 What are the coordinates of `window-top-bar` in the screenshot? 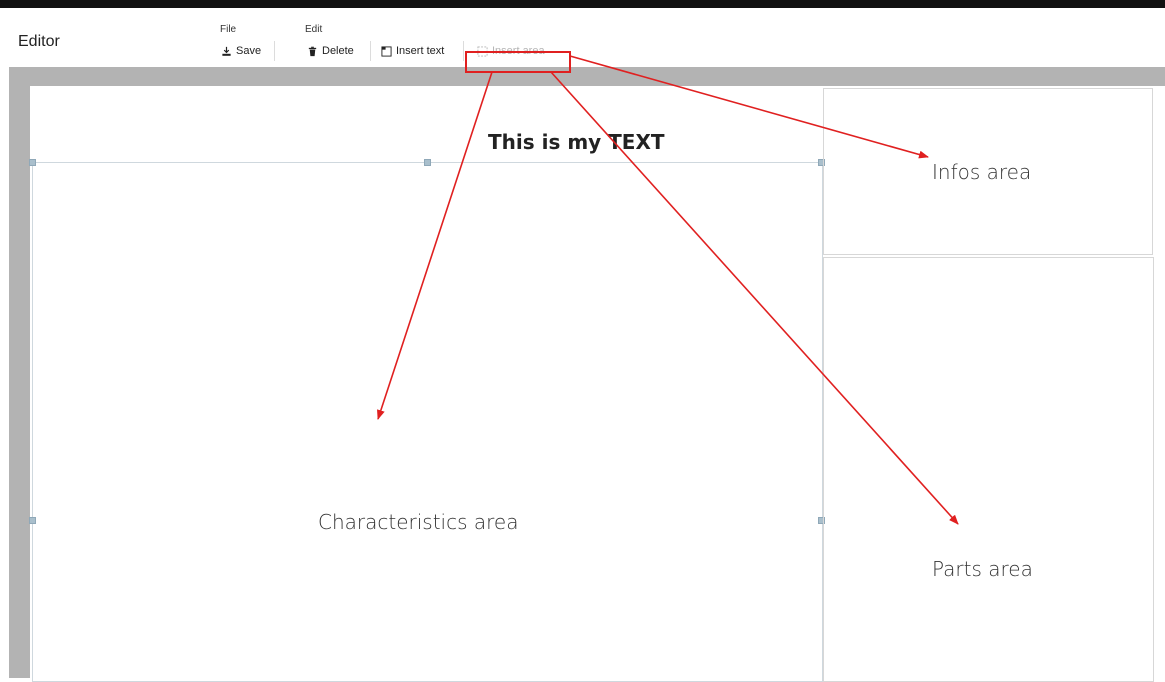 It's located at (582, 4).